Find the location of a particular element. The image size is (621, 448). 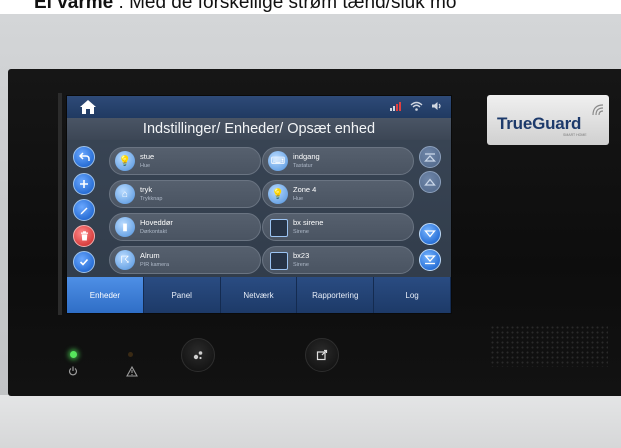

add-button is located at coordinates (84, 184).